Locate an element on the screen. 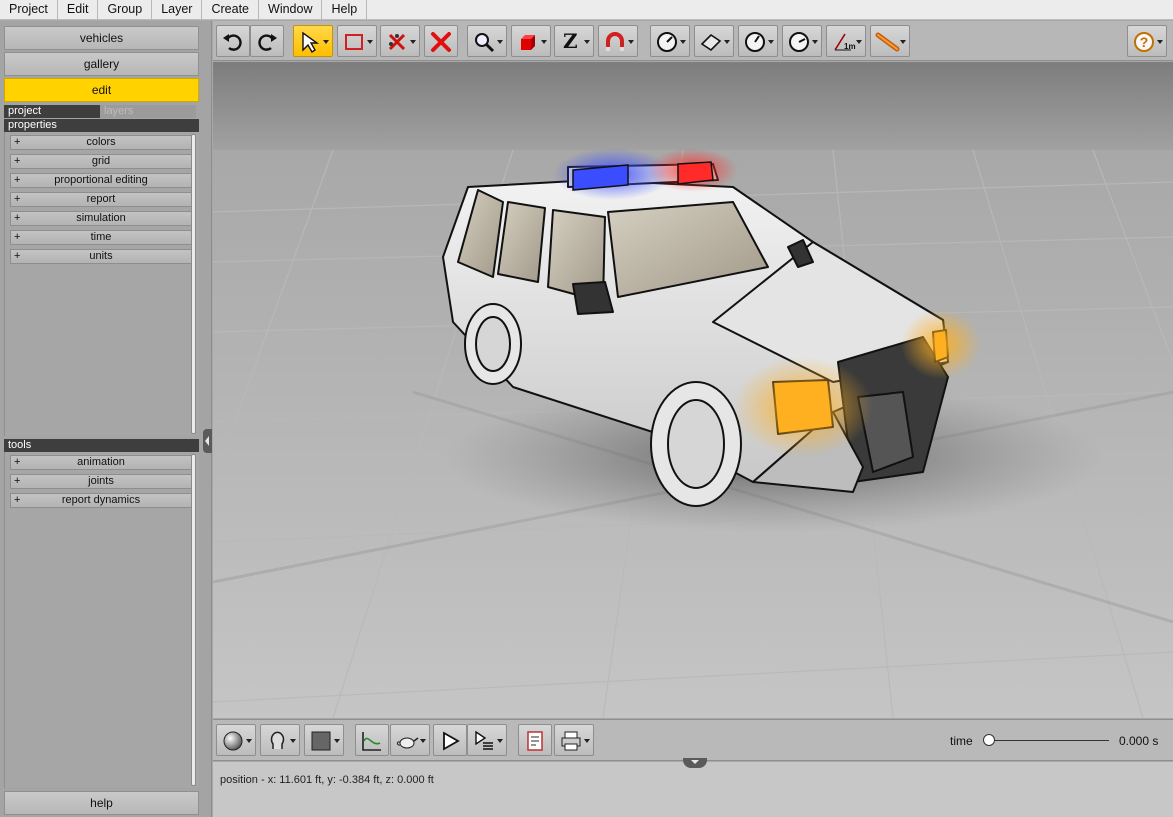 Image resolution: width=1173 pixels, height=817 pixels. gauge-button is located at coordinates (670, 41).